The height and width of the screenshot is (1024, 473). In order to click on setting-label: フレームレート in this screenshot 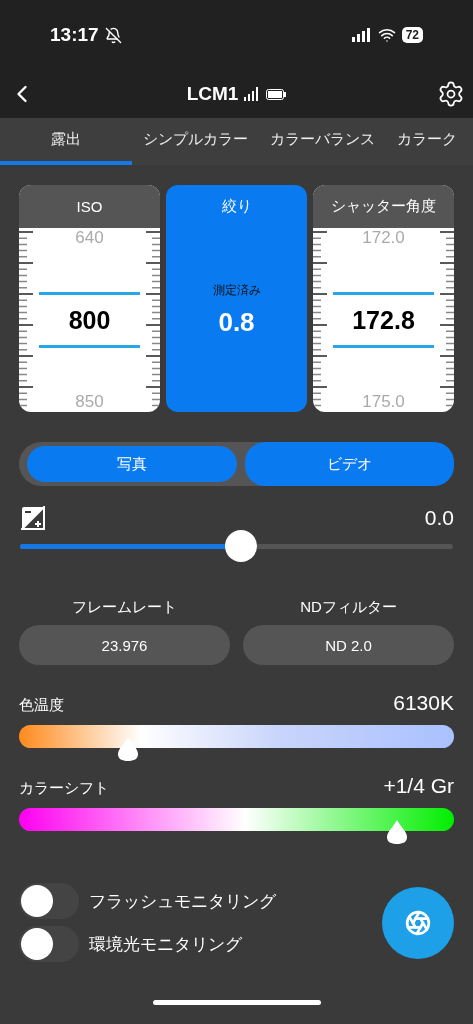, I will do `click(124, 607)`.